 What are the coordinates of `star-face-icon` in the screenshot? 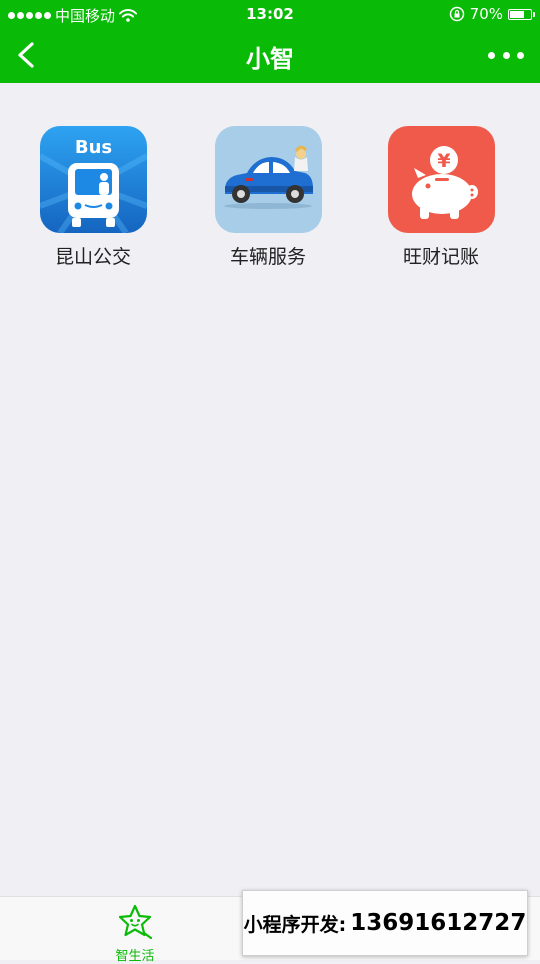 It's located at (135, 922).